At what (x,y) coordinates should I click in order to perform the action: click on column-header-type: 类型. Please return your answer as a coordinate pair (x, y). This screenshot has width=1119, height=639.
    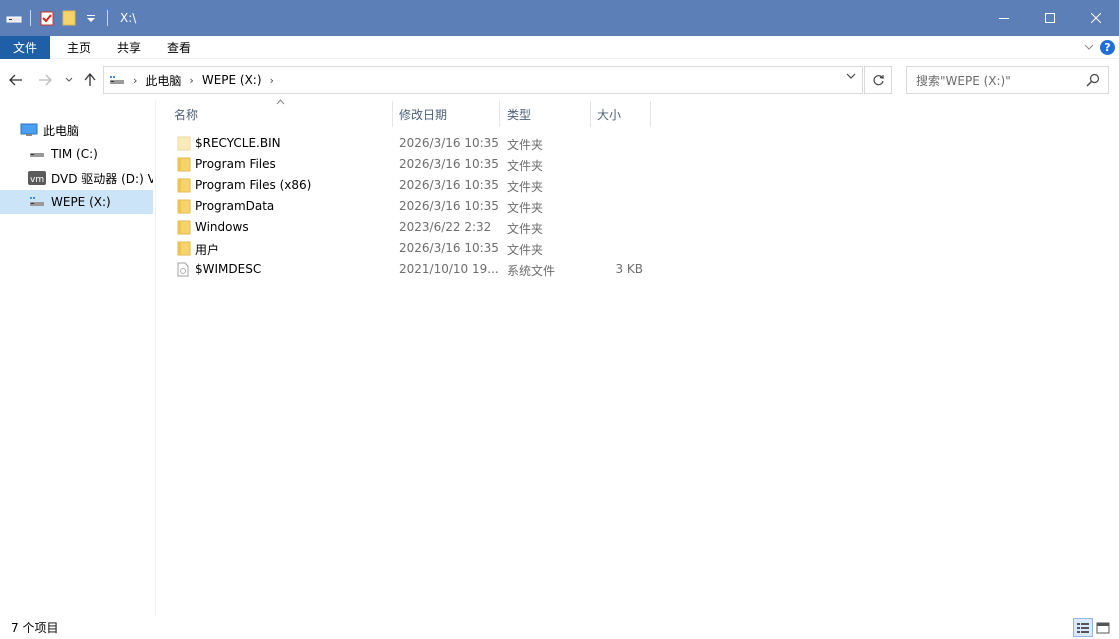
    Looking at the image, I should click on (545, 114).